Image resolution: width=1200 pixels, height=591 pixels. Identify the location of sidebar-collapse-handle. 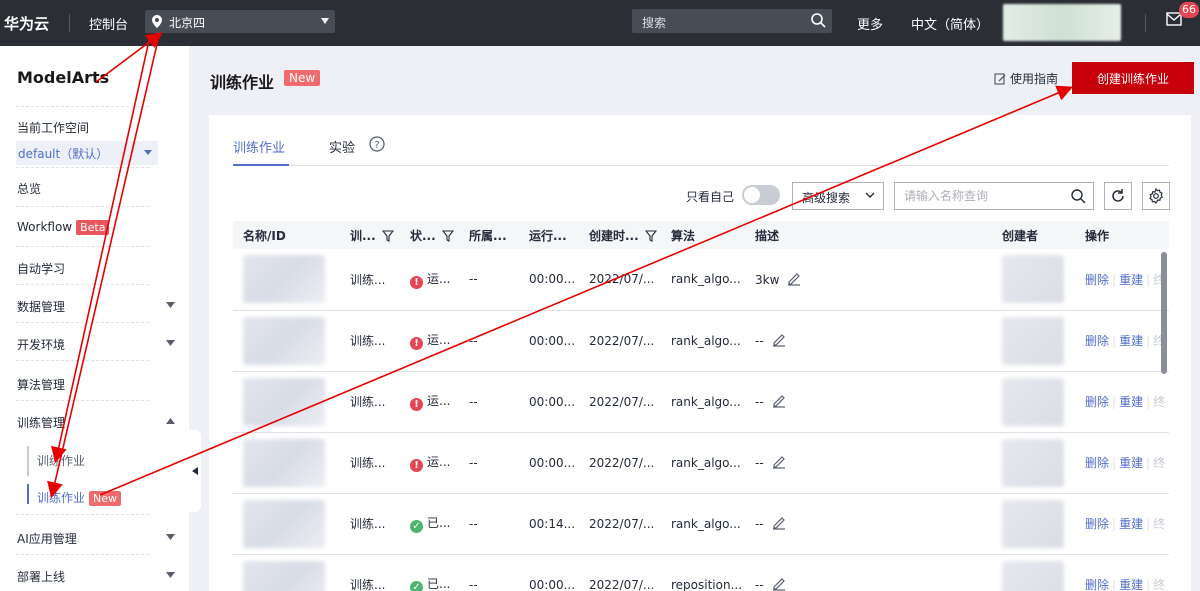
(195, 471).